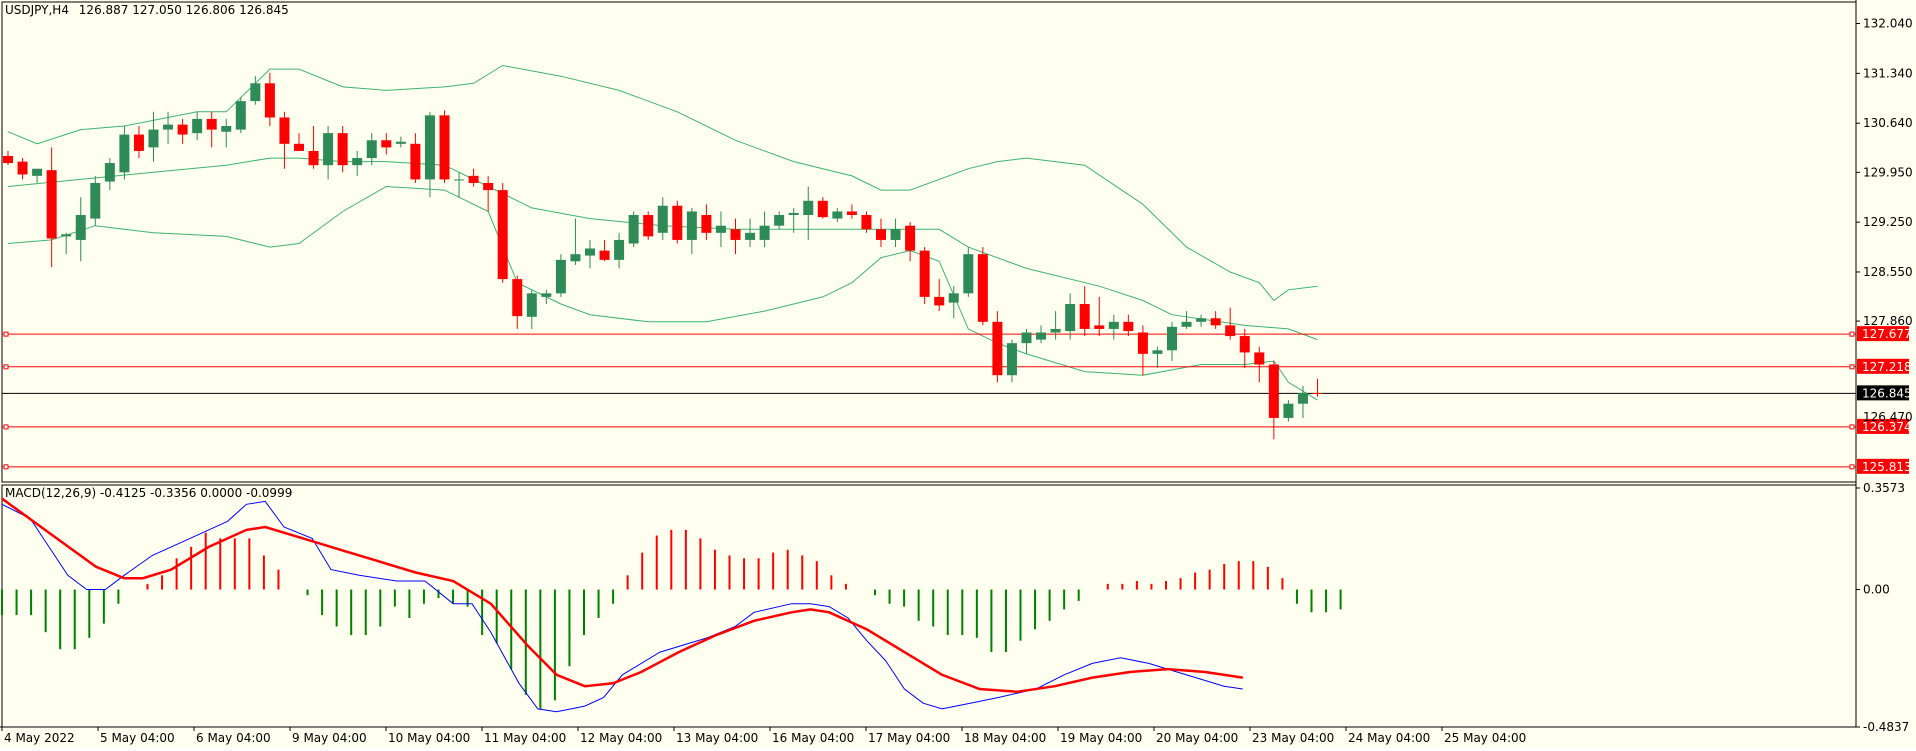 This screenshot has height=751, width=1916. I want to click on time-tick-label: 5 May 04:00, so click(137, 738).